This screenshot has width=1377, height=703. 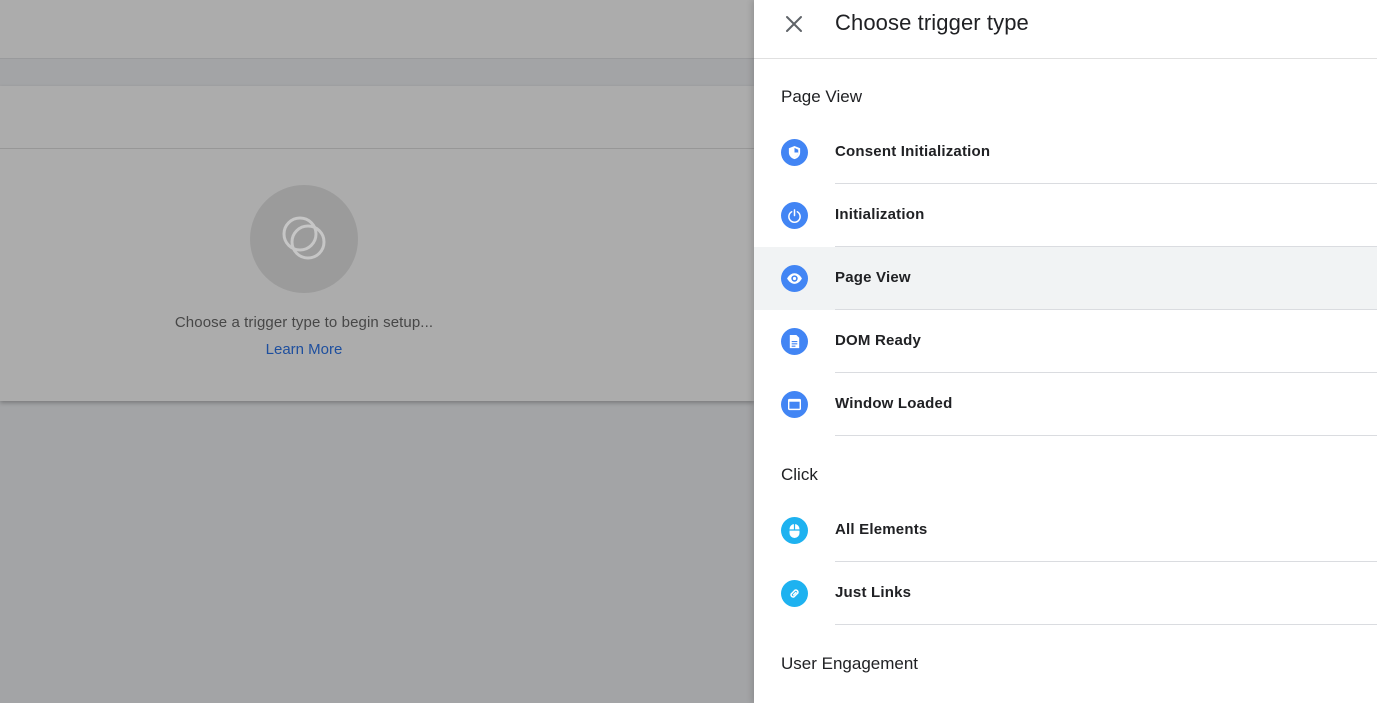 What do you see at coordinates (894, 403) in the screenshot?
I see `trigger-item-label: Window Loaded` at bounding box center [894, 403].